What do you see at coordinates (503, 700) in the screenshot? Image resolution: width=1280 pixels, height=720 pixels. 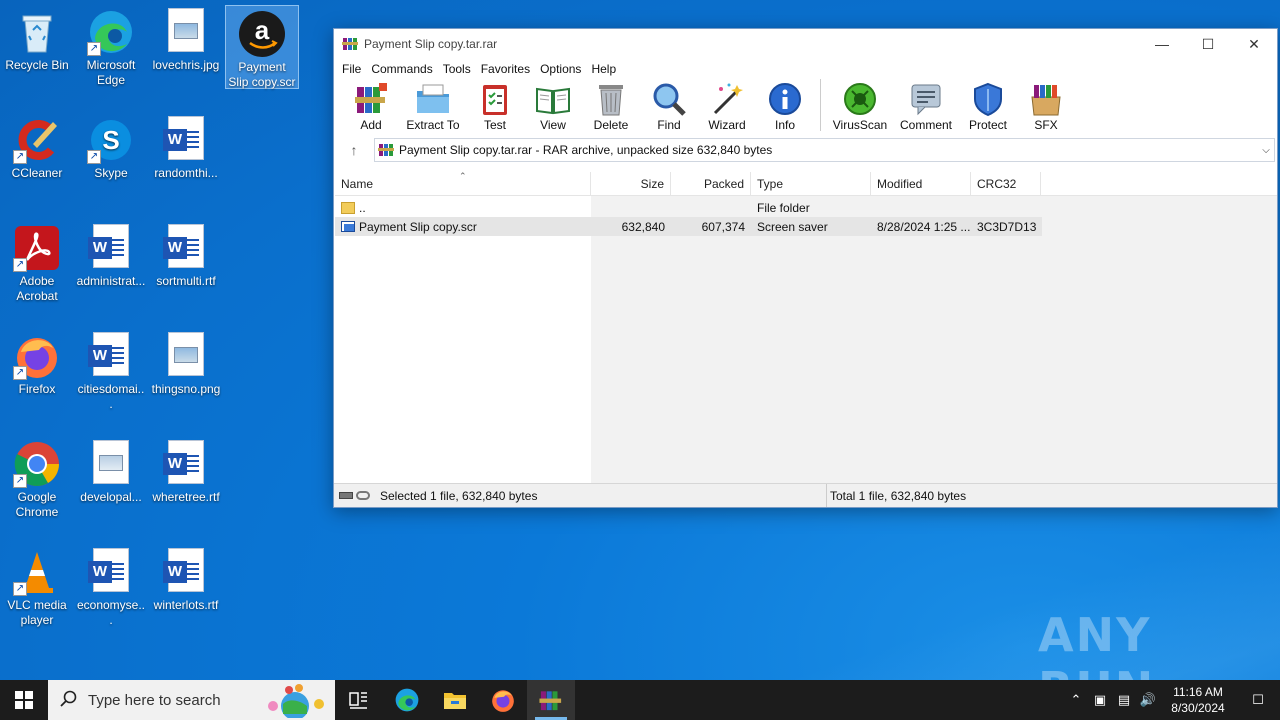 I see `taskbar-firefox` at bounding box center [503, 700].